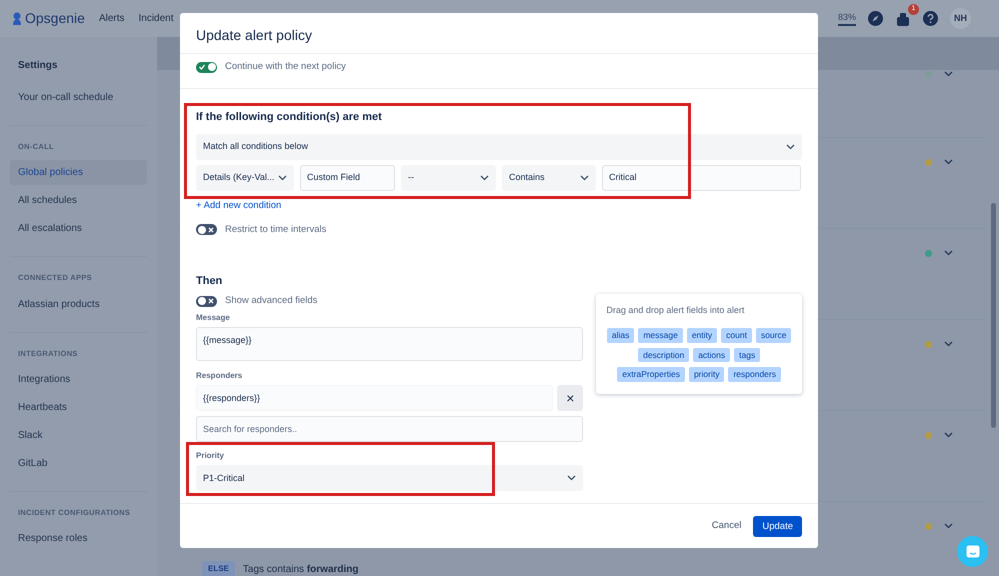  Describe the element at coordinates (676, 311) in the screenshot. I see `panel-title: Drag and drop alert fields into alert` at that location.